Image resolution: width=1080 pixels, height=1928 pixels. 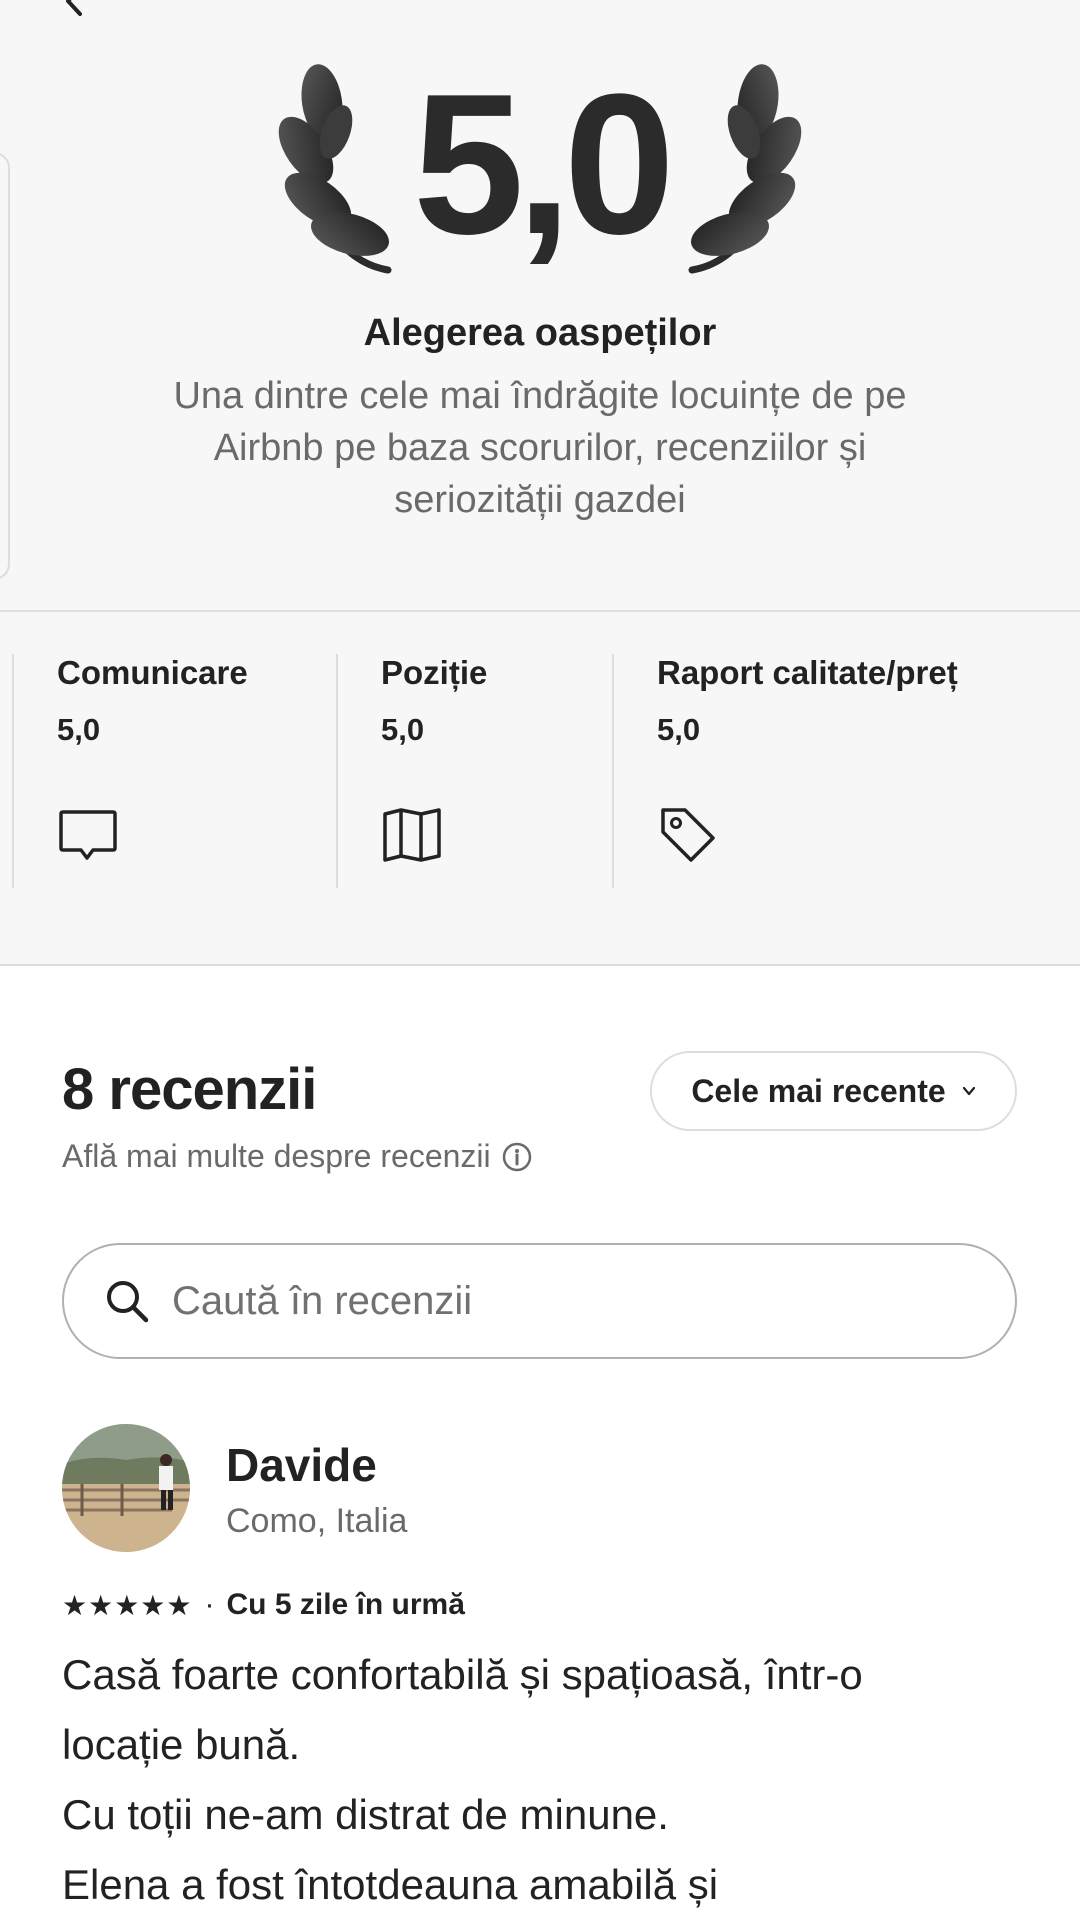 I want to click on category-location: Poziție 5,0, so click(x=491, y=770).